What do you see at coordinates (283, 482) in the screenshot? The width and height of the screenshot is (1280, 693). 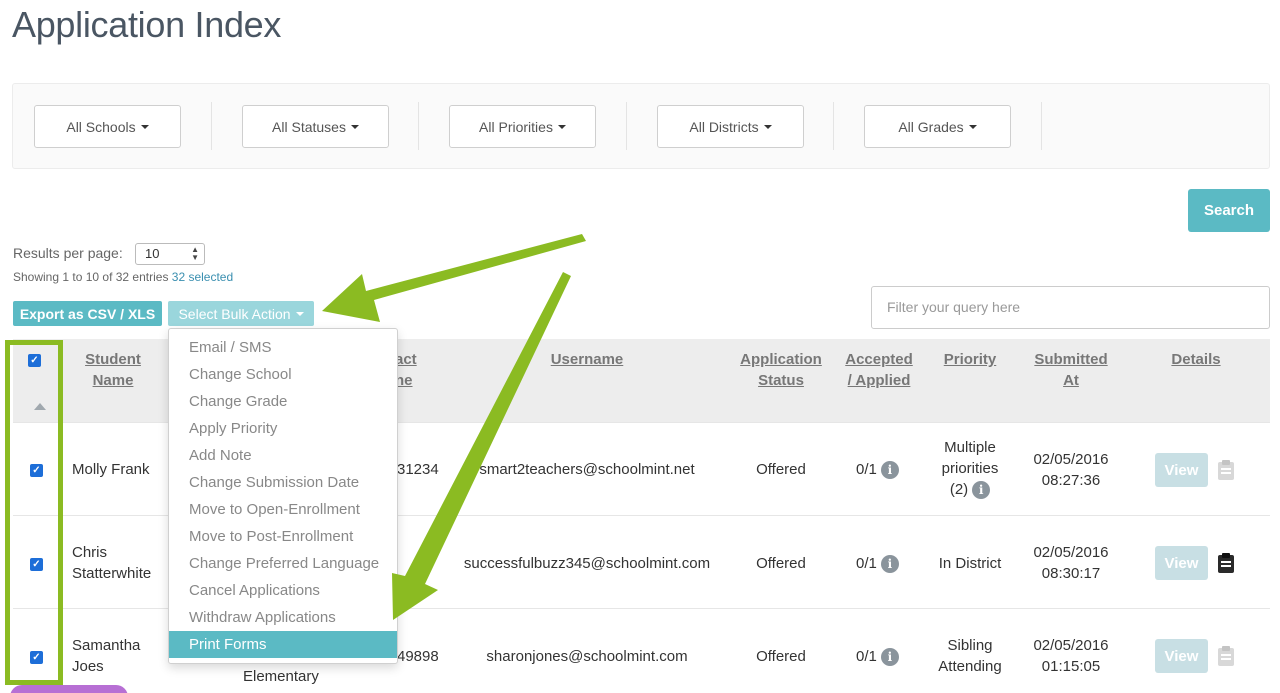 I see `bulk-menu-item: Change Submission Date` at bounding box center [283, 482].